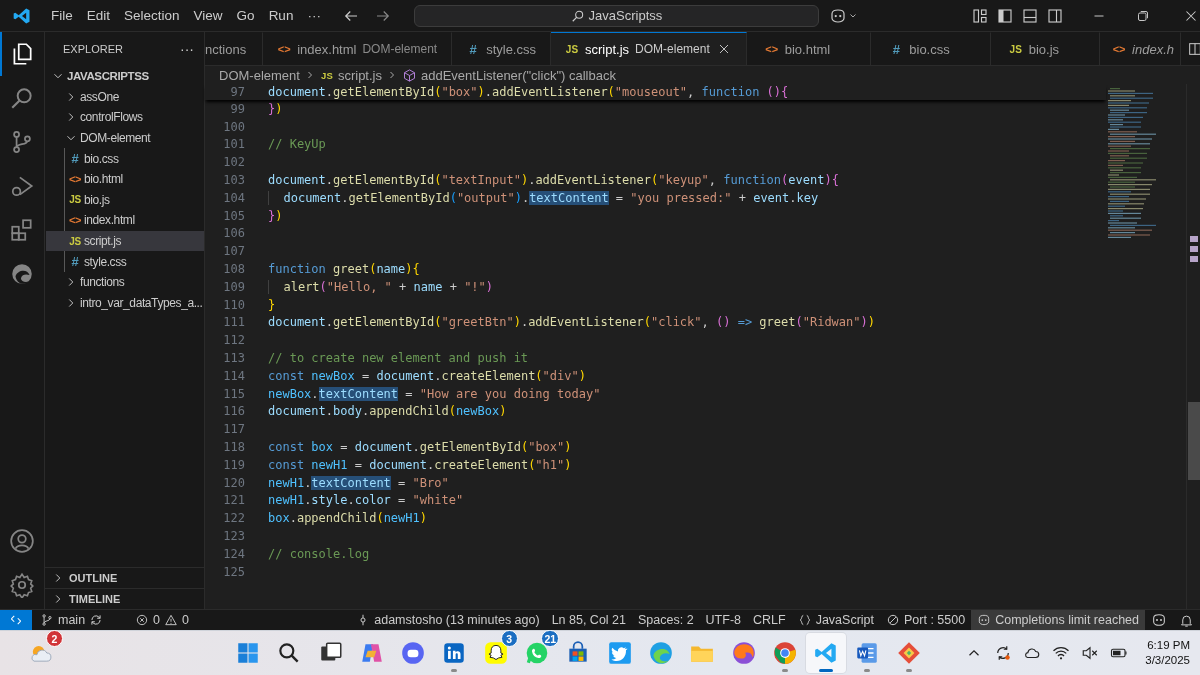 This screenshot has width=1200, height=675. I want to click on round-browser-icon, so click(784, 653).